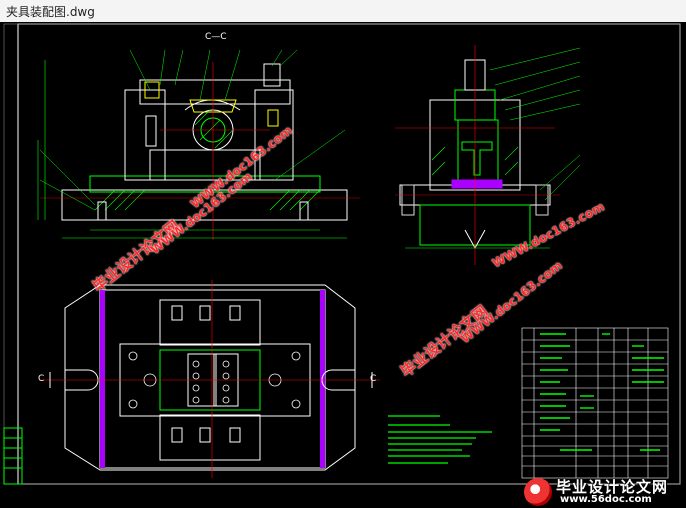 This screenshot has width=686, height=508. What do you see at coordinates (538, 492) in the screenshot?
I see `brand-logo-icon` at bounding box center [538, 492].